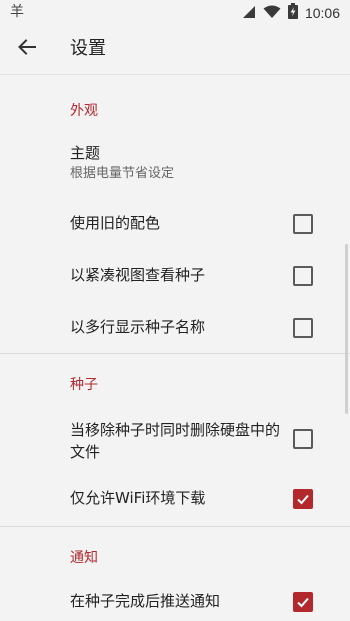  What do you see at coordinates (346, 329) in the screenshot?
I see `scrollbar` at bounding box center [346, 329].